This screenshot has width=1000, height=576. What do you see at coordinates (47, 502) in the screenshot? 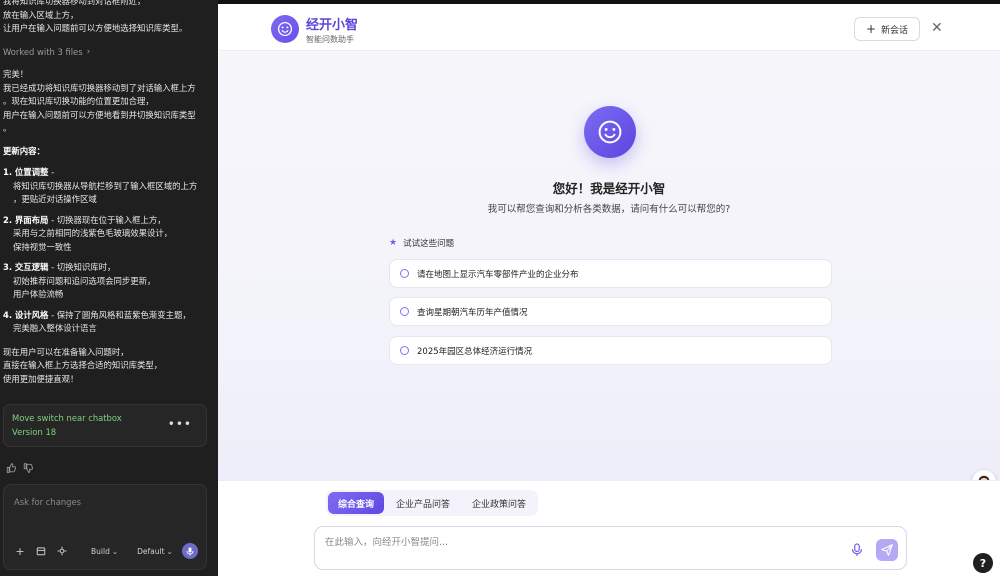
I see `changes-input: Ask for changes` at bounding box center [47, 502].